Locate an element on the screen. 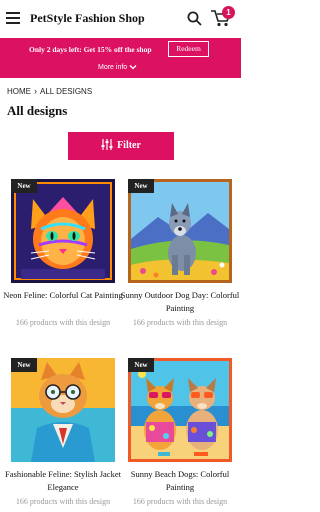 This screenshot has height=512, width=320. breadcrumb-home: HOME is located at coordinates (19, 91).